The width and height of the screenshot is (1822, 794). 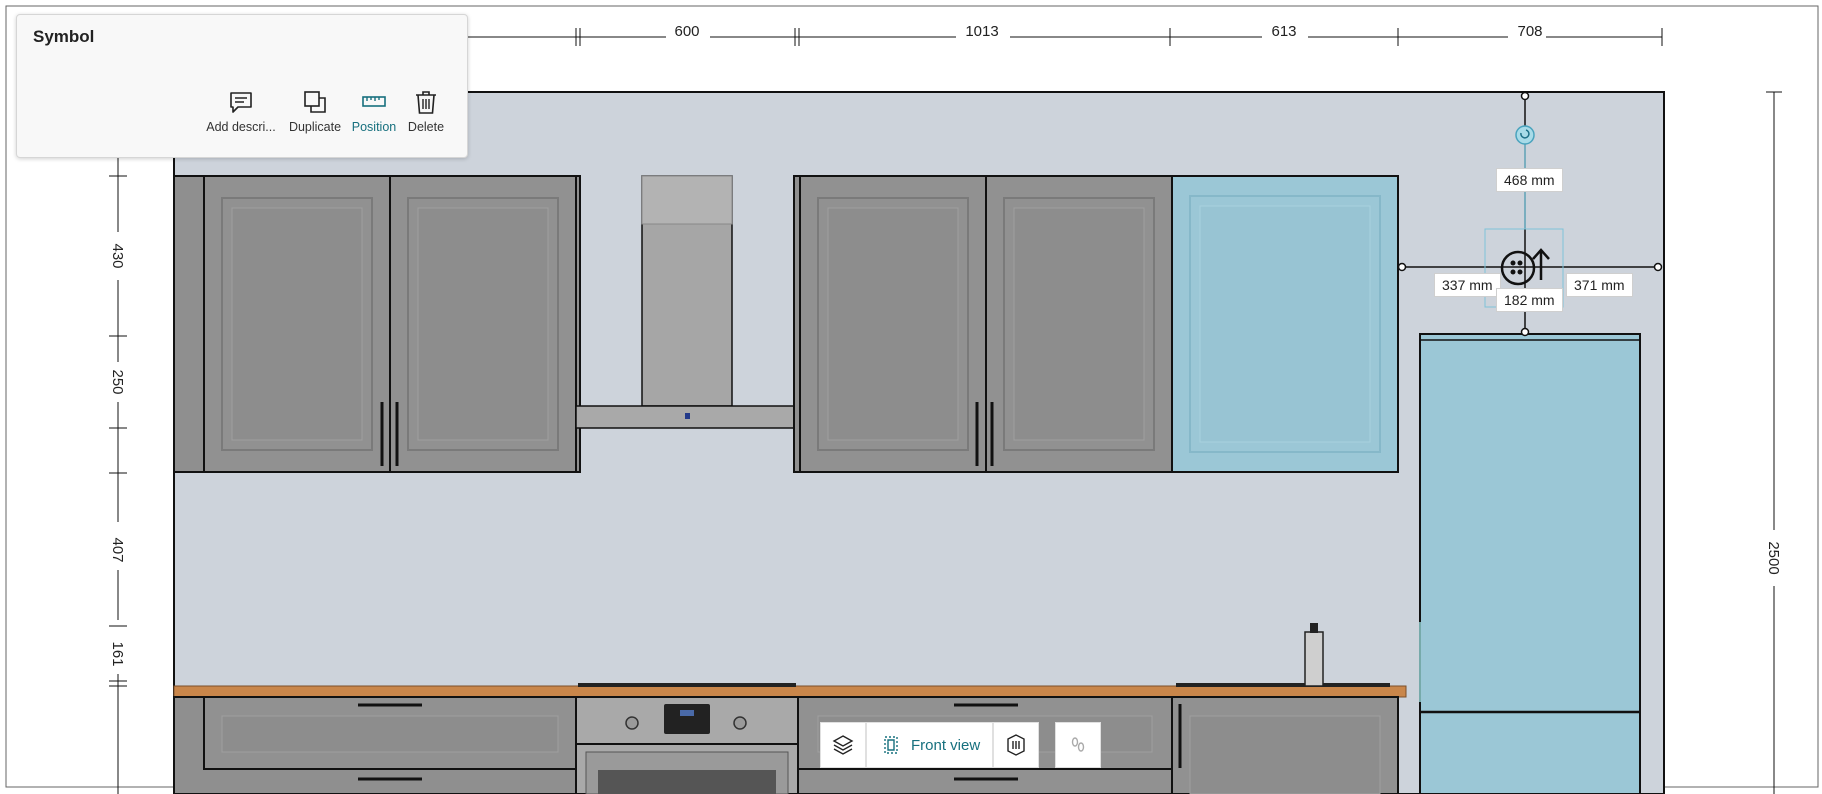 I want to click on symbol-panel: Symbol Add descri... Duplicate Position, so click(x=242, y=86).